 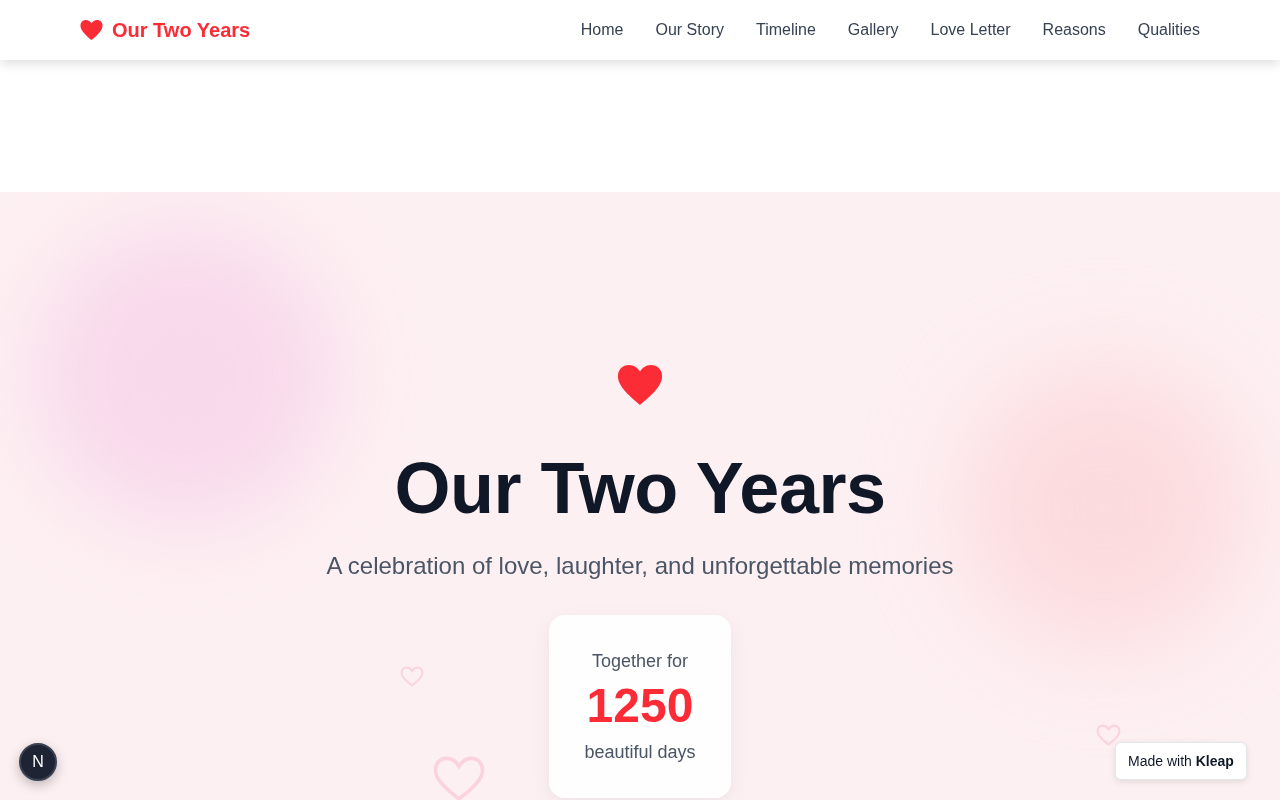 What do you see at coordinates (1168, 30) in the screenshot?
I see `nav-link: Qualities` at bounding box center [1168, 30].